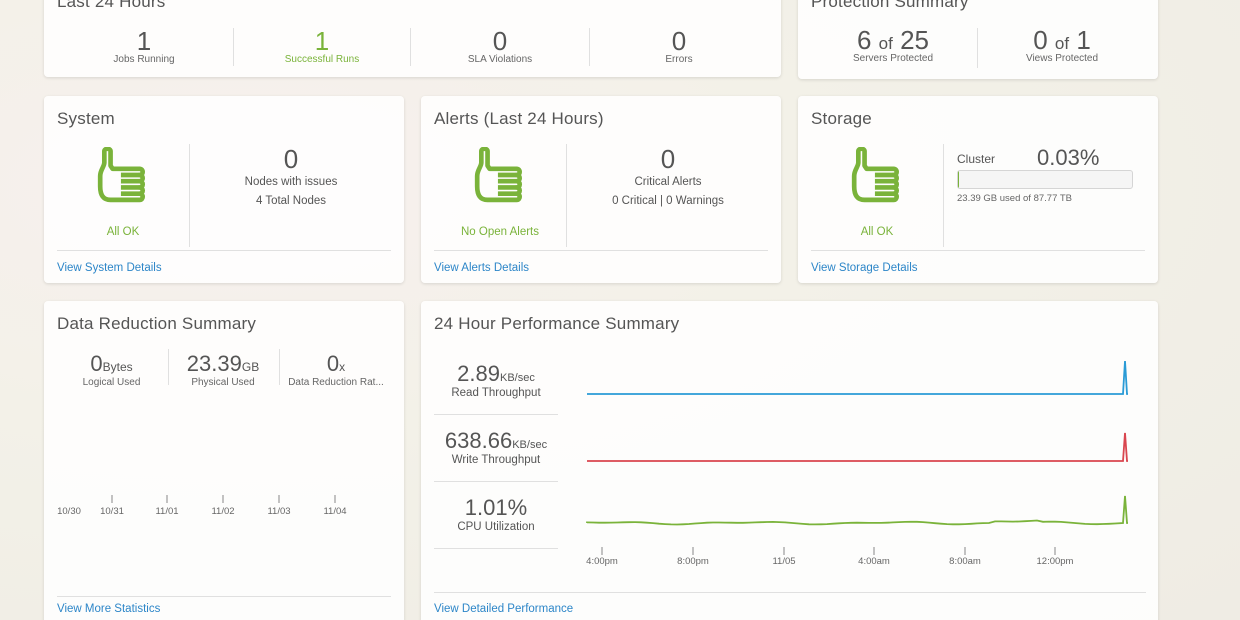 Image resolution: width=1240 pixels, height=620 pixels. What do you see at coordinates (668, 182) in the screenshot?
I see `critical-alerts-label: Critical Alerts` at bounding box center [668, 182].